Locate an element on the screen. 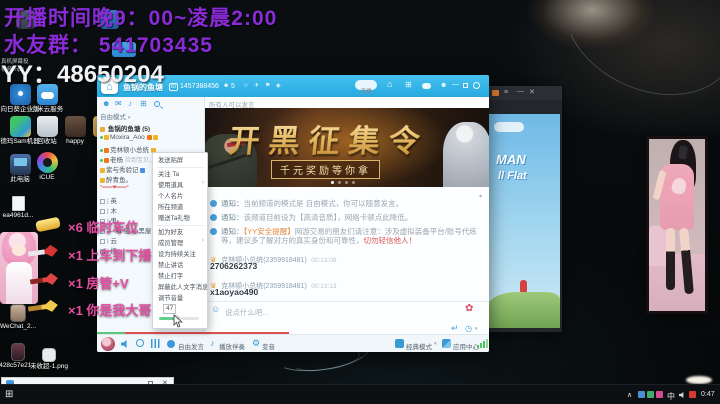 Image resolution: width=720 pixels, height=404 pixels. menu-item: 禁止讲话 is located at coordinates (180, 265).